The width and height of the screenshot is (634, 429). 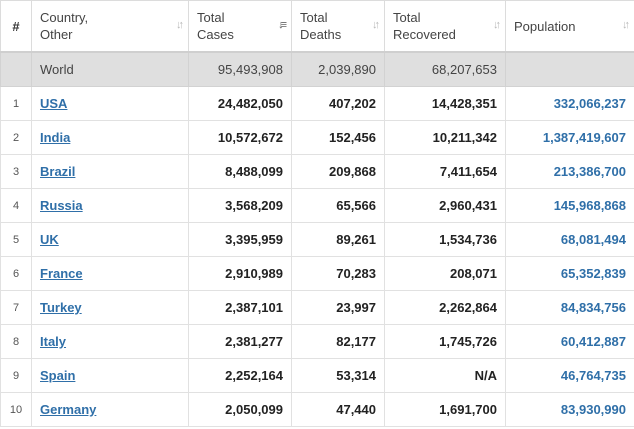 What do you see at coordinates (110, 375) in the screenshot?
I see `country-cell: Spain` at bounding box center [110, 375].